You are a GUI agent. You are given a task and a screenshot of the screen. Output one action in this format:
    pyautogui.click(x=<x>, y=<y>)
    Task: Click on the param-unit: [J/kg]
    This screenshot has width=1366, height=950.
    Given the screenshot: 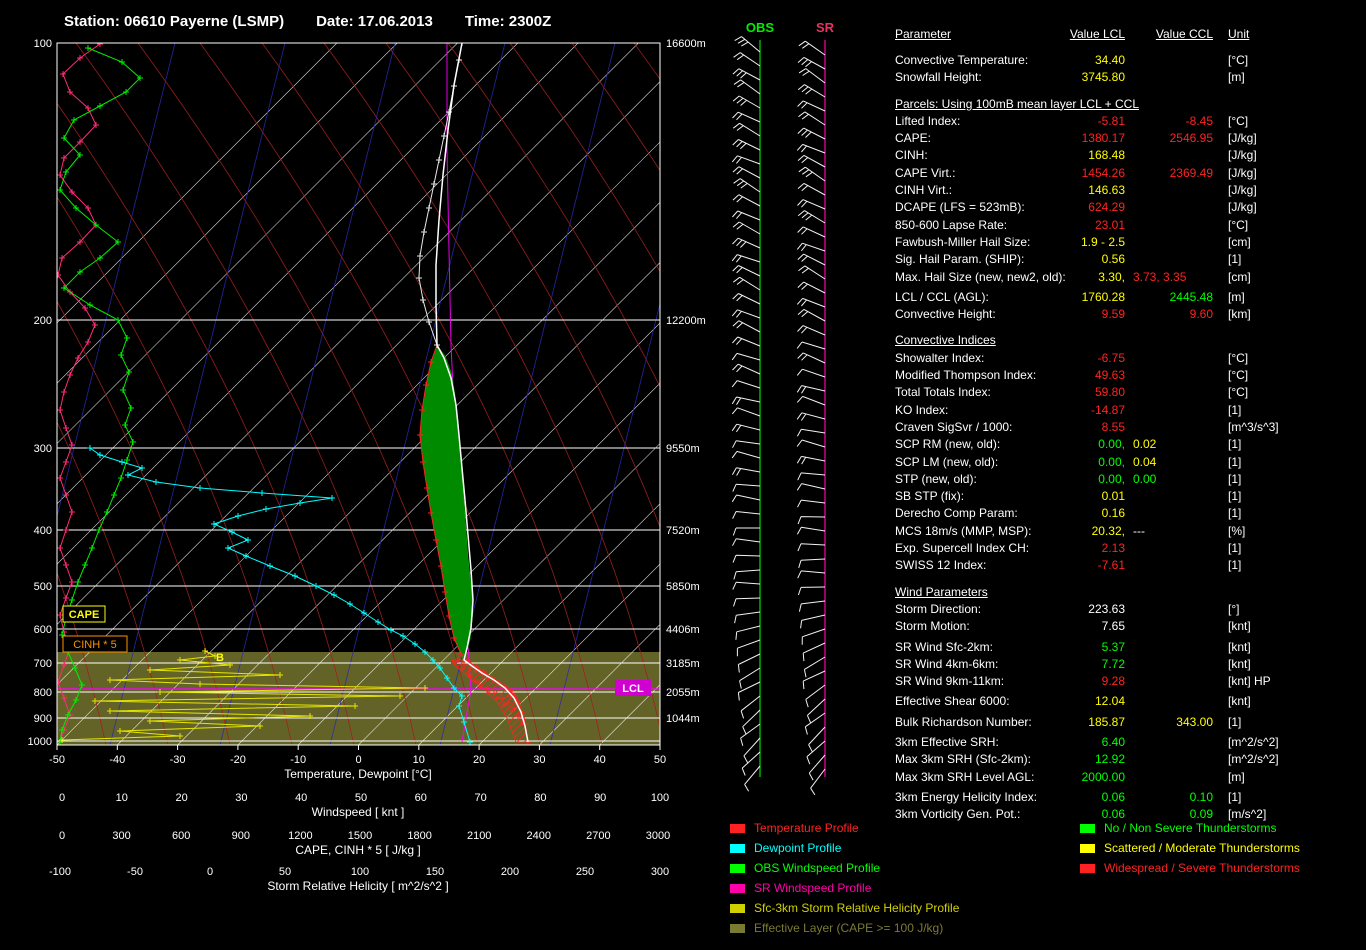 What is the action you would take?
    pyautogui.click(x=1242, y=172)
    